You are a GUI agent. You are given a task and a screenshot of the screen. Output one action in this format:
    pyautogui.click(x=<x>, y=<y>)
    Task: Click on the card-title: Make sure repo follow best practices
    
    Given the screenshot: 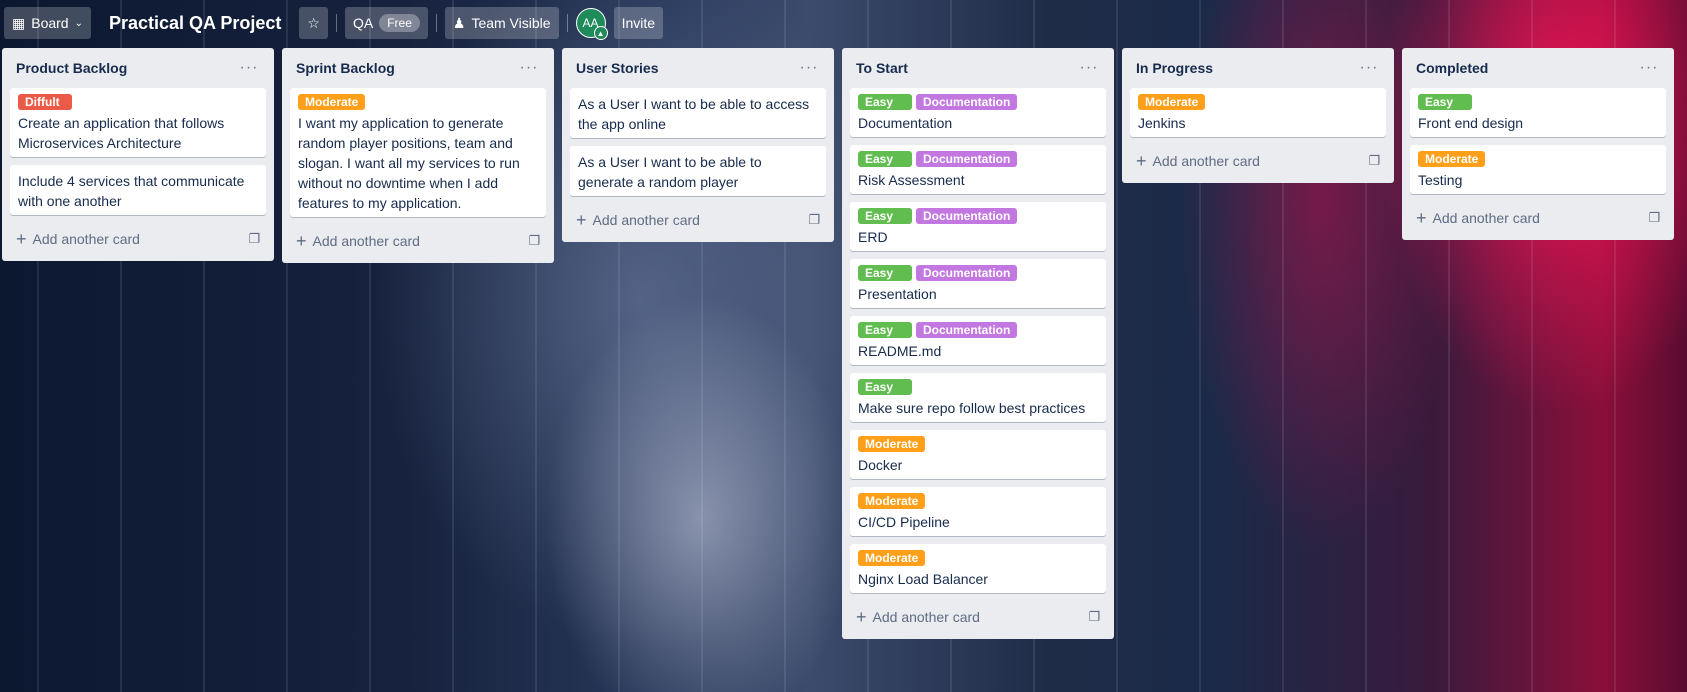 What is the action you would take?
    pyautogui.click(x=972, y=408)
    